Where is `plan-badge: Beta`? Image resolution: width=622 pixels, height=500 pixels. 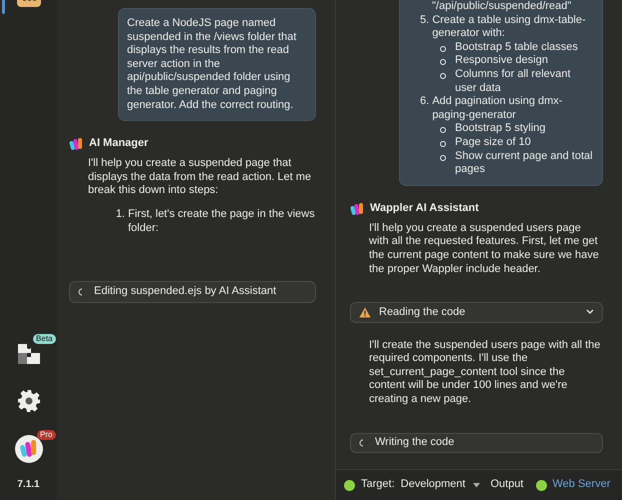
plan-badge: Beta is located at coordinates (44, 339).